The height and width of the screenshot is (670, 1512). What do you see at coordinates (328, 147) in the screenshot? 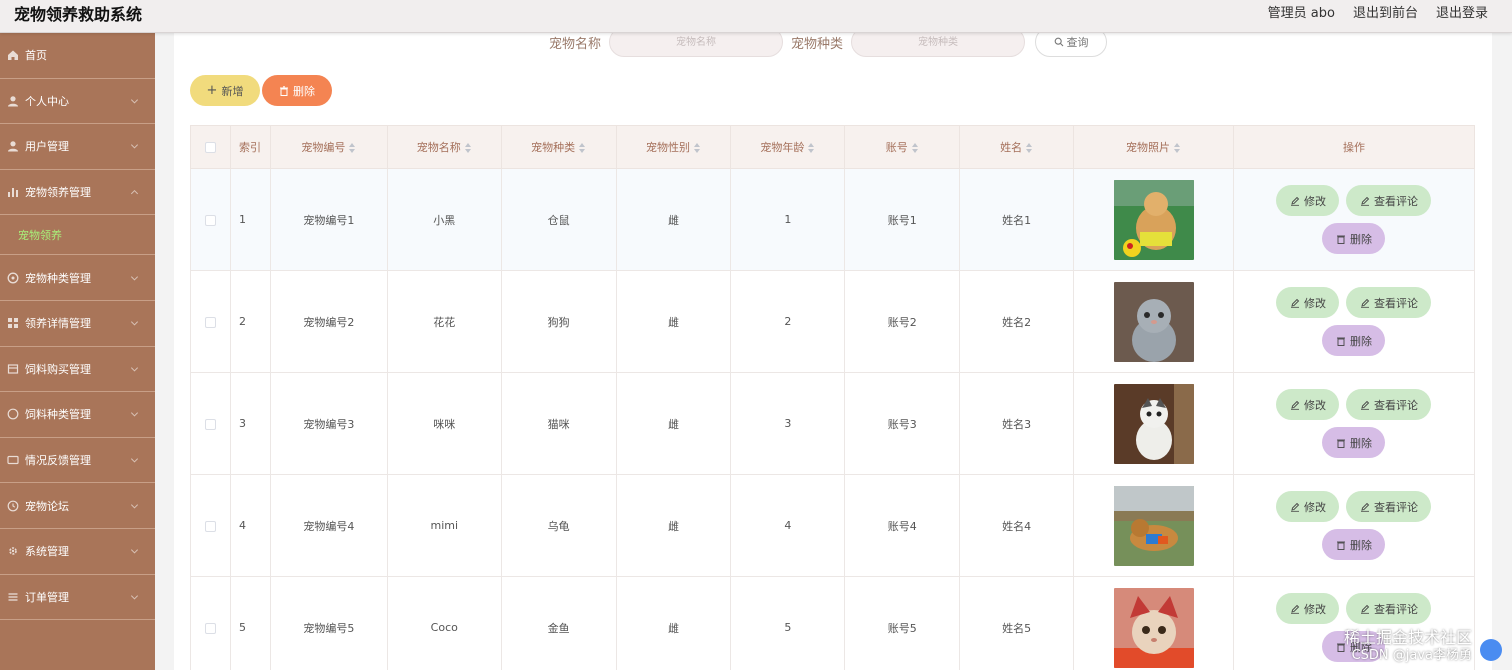
I see `column-header-pet-no: 宠物编号` at bounding box center [328, 147].